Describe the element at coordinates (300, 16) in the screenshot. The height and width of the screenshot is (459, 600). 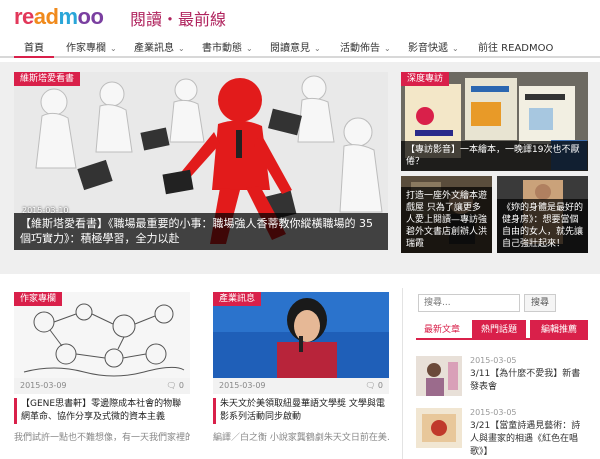
I see `site-header: readmoo 閱讀・最前線` at that location.